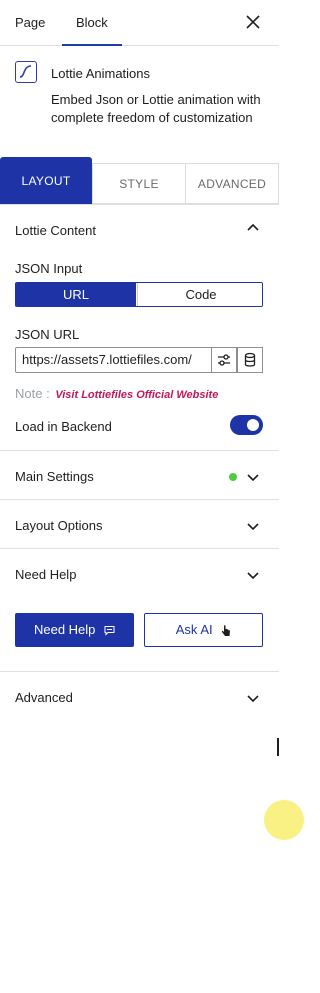 This screenshot has width=320, height=993. What do you see at coordinates (232, 183) in the screenshot?
I see `tab-advanced: ADVANCED` at bounding box center [232, 183].